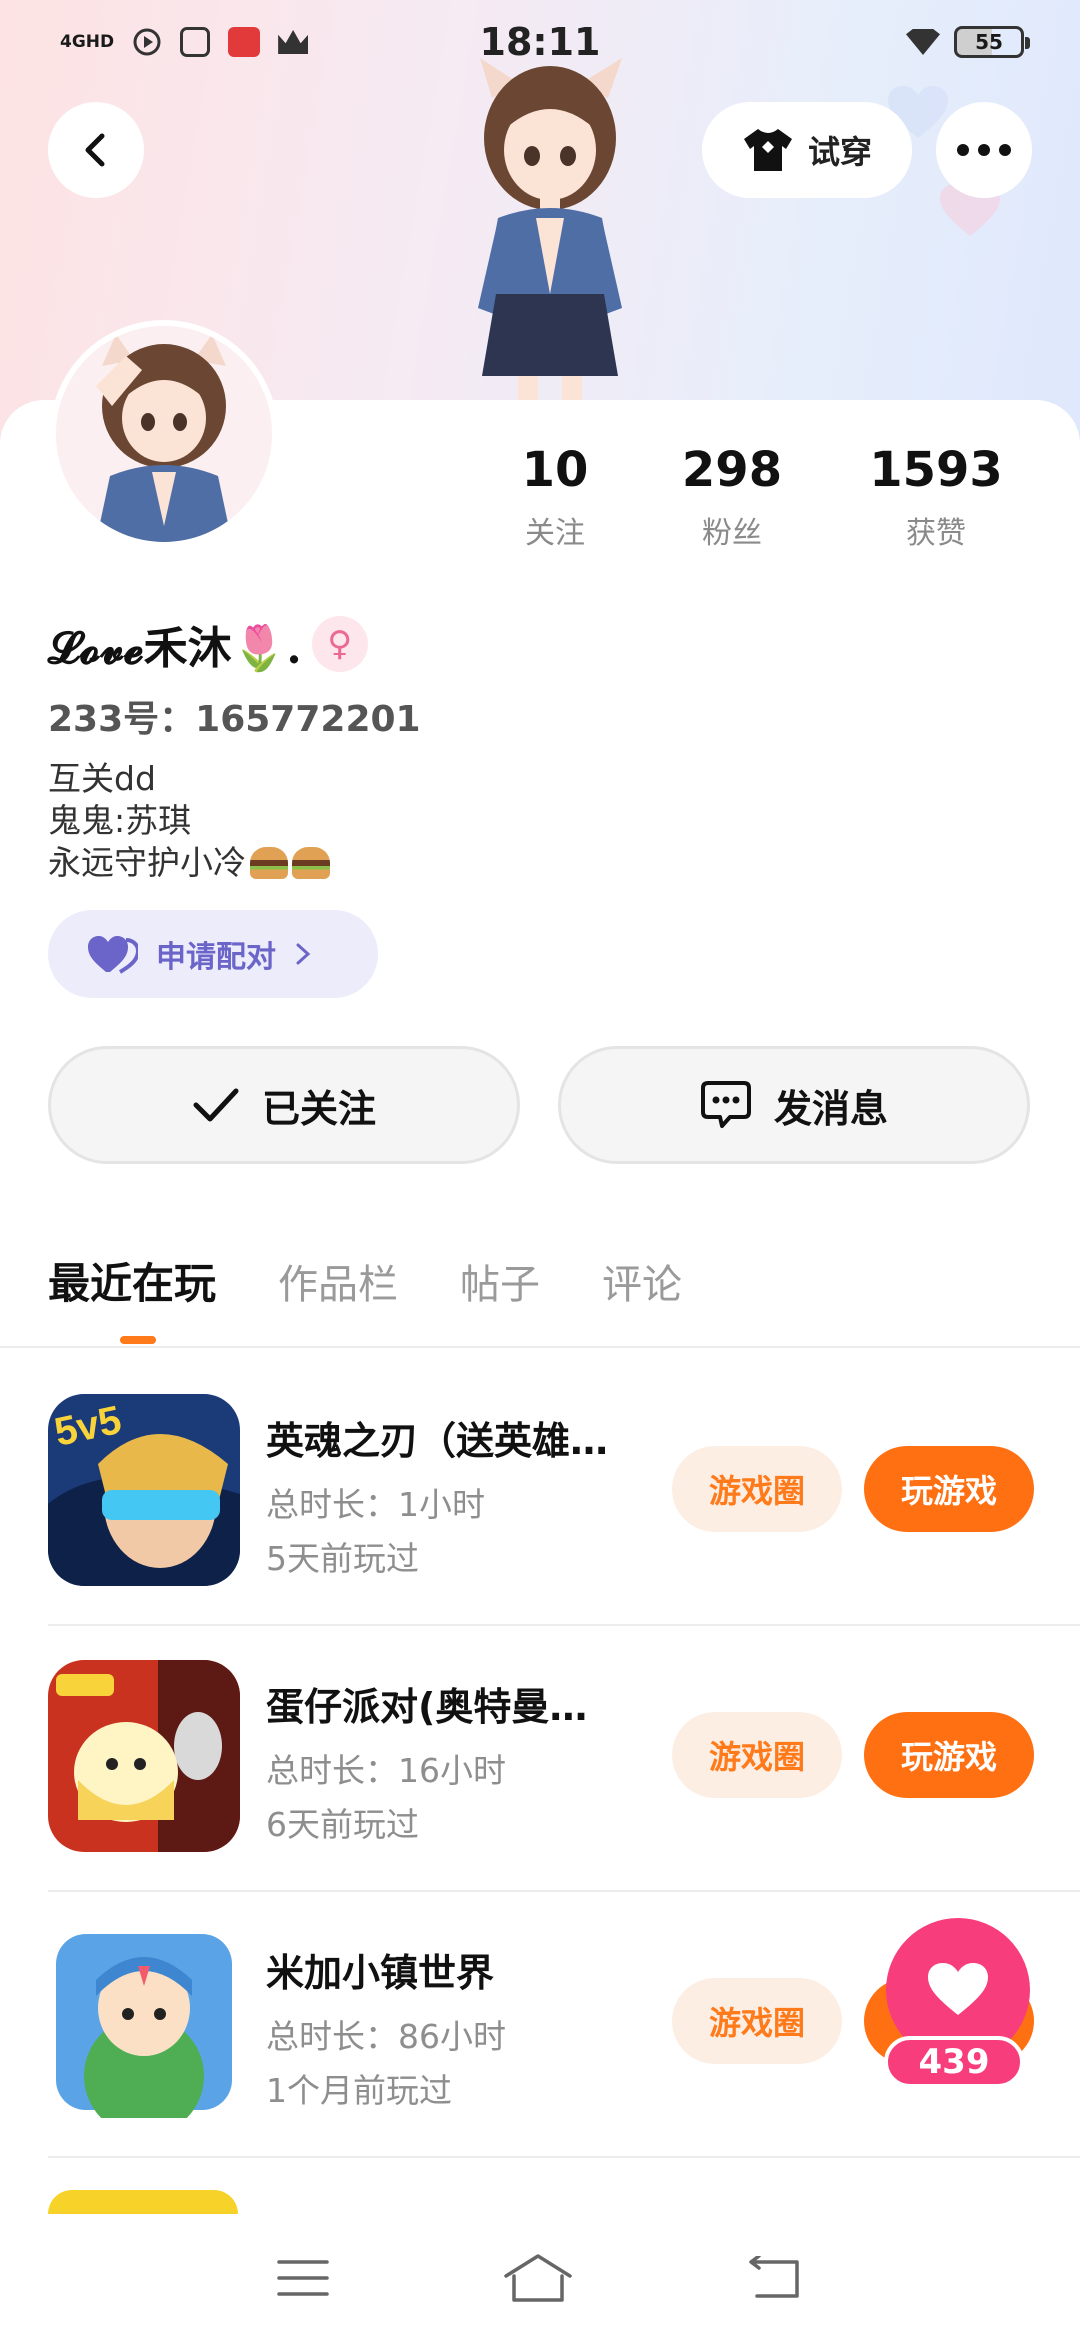  What do you see at coordinates (550, 230) in the screenshot?
I see `avatar-character-image` at bounding box center [550, 230].